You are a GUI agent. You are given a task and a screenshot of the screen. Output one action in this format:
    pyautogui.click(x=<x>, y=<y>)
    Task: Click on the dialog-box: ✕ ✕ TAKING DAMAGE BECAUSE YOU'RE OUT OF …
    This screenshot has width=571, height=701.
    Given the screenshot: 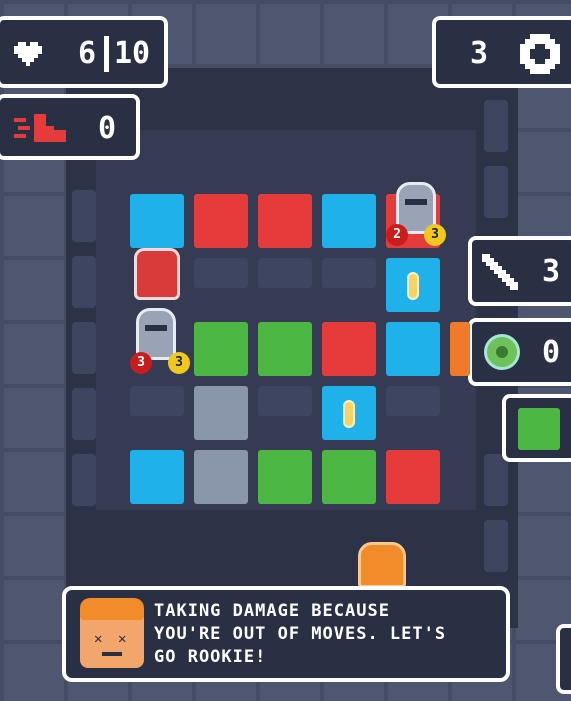 What is the action you would take?
    pyautogui.click(x=286, y=634)
    